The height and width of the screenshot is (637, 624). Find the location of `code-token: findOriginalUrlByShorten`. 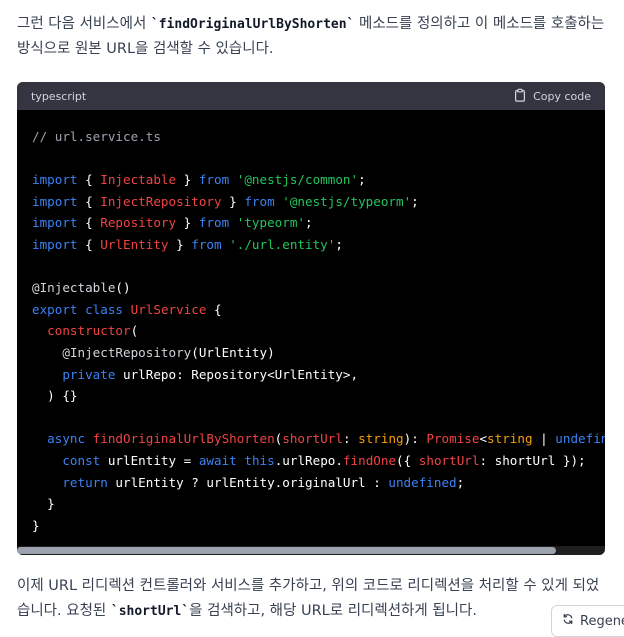

code-token: findOriginalUrlByShorten is located at coordinates (183, 439).